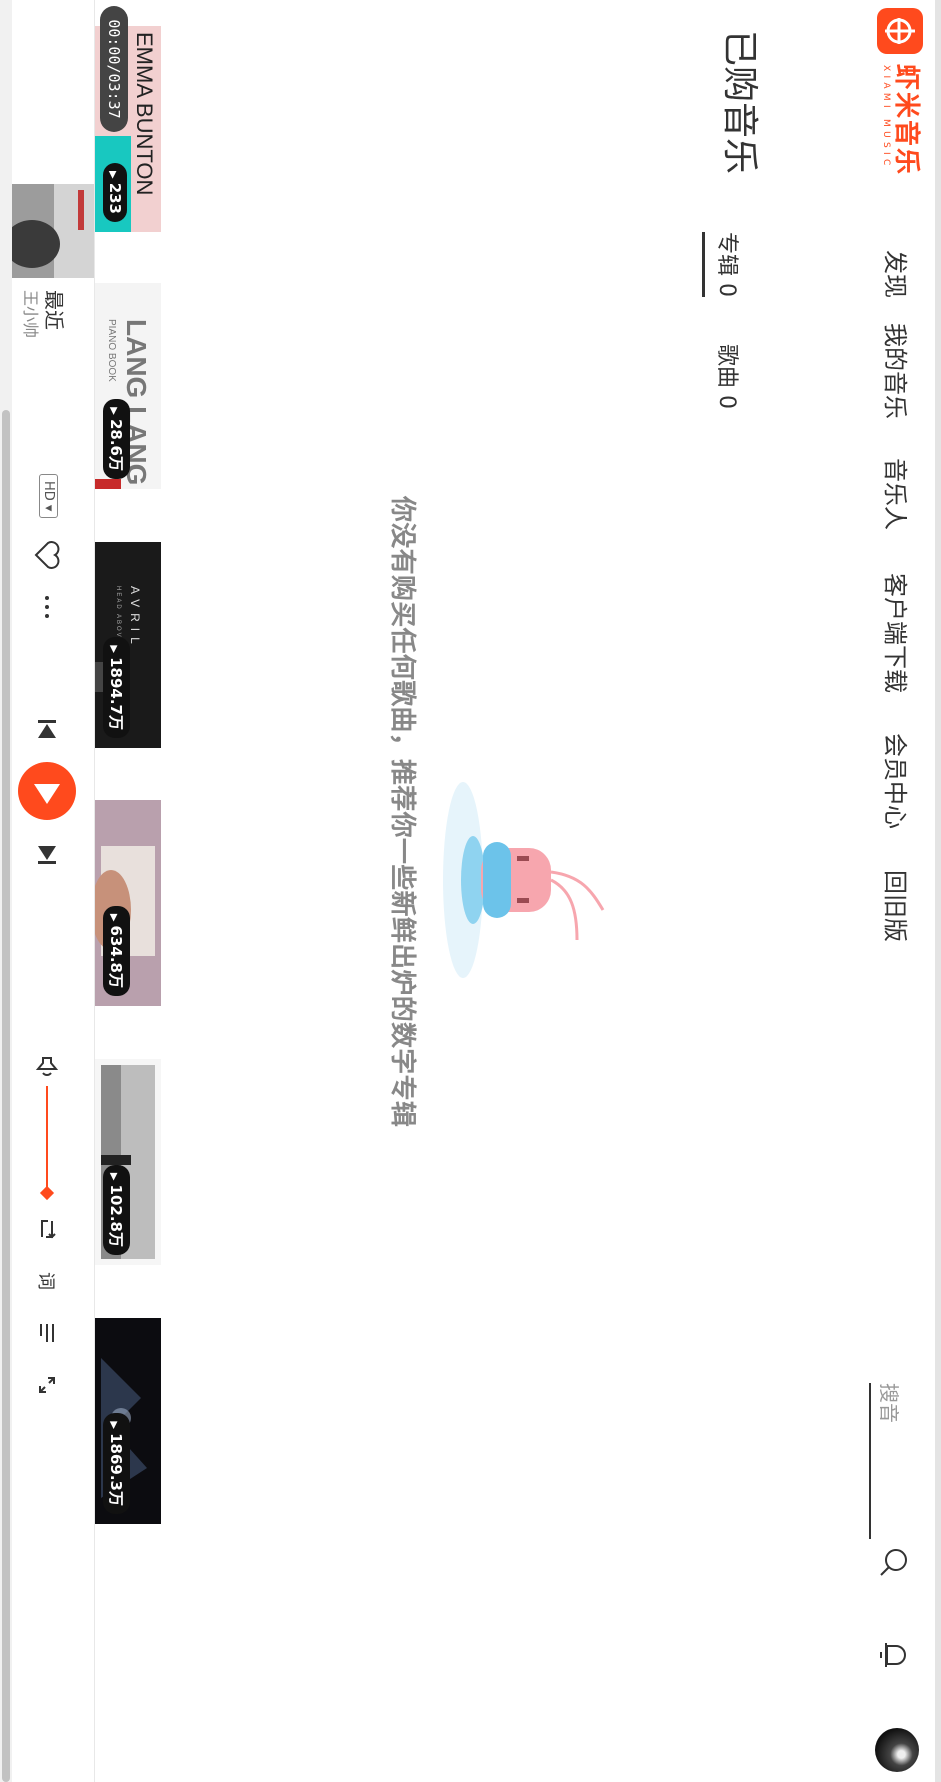  What do you see at coordinates (894, 1562) in the screenshot?
I see `search-icon` at bounding box center [894, 1562].